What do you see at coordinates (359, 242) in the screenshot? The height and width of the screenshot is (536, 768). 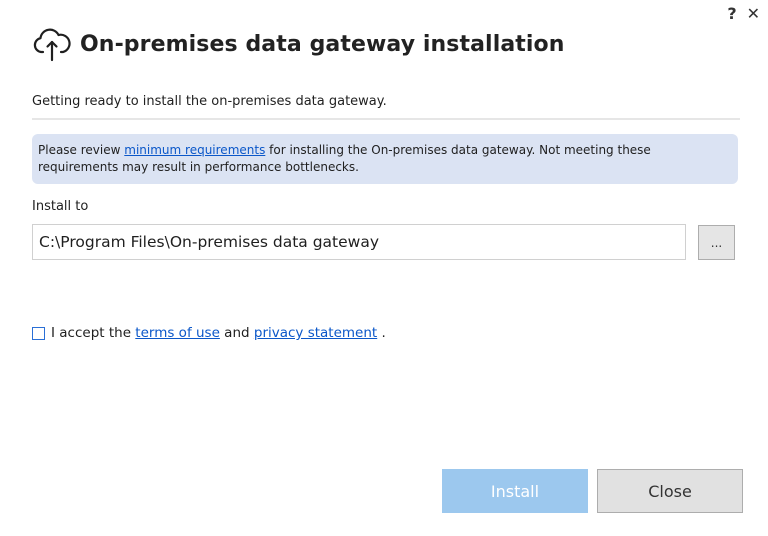 I see `install-path-input` at bounding box center [359, 242].